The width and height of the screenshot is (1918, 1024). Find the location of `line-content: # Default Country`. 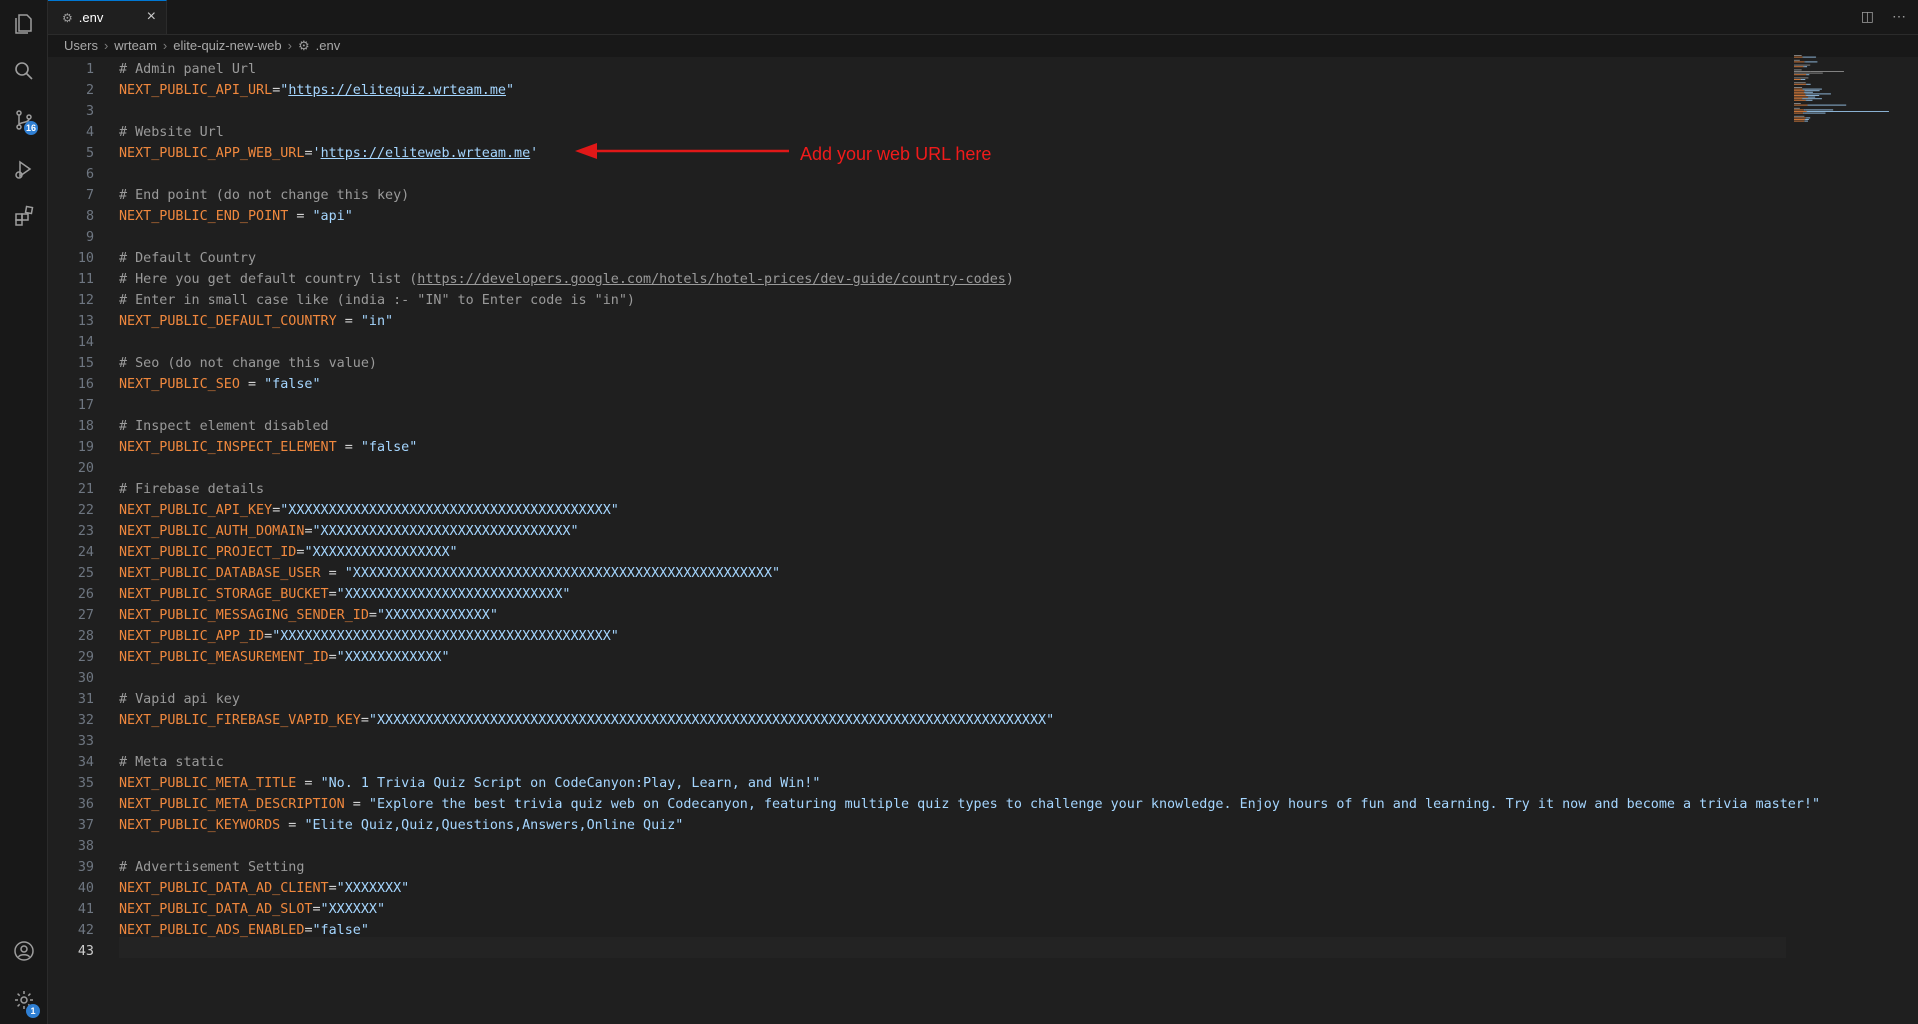

line-content: # Default Country is located at coordinates (187, 258).